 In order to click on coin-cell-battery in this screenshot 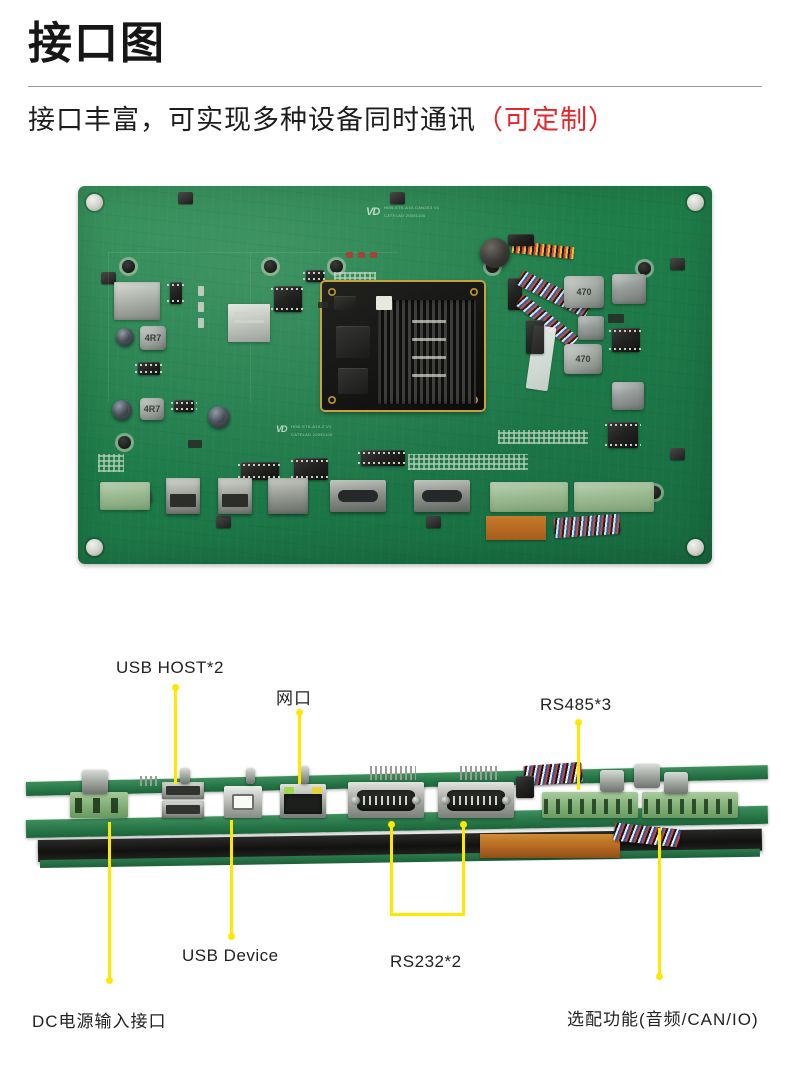, I will do `click(495, 253)`.